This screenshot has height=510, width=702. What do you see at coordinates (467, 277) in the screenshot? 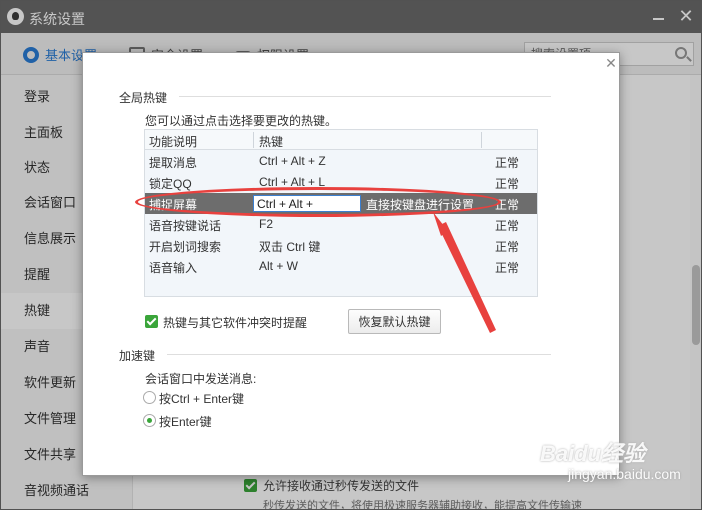
I see `arrow-shaft` at bounding box center [467, 277].